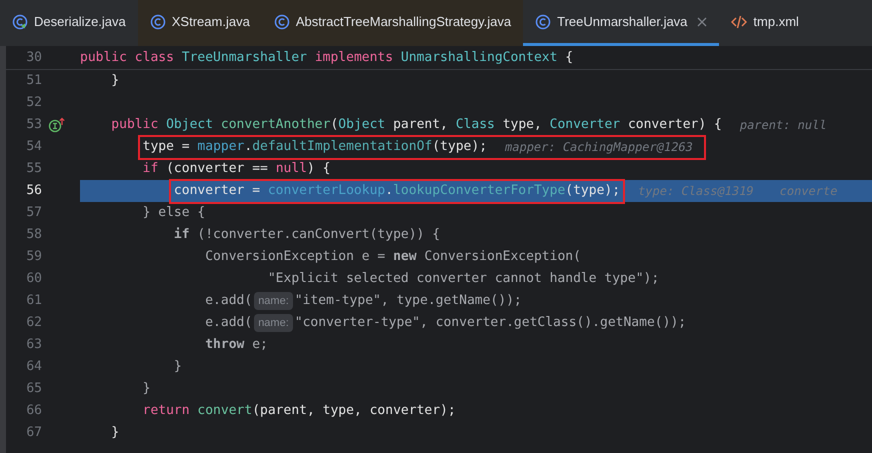  I want to click on line-number: 56, so click(33, 191).